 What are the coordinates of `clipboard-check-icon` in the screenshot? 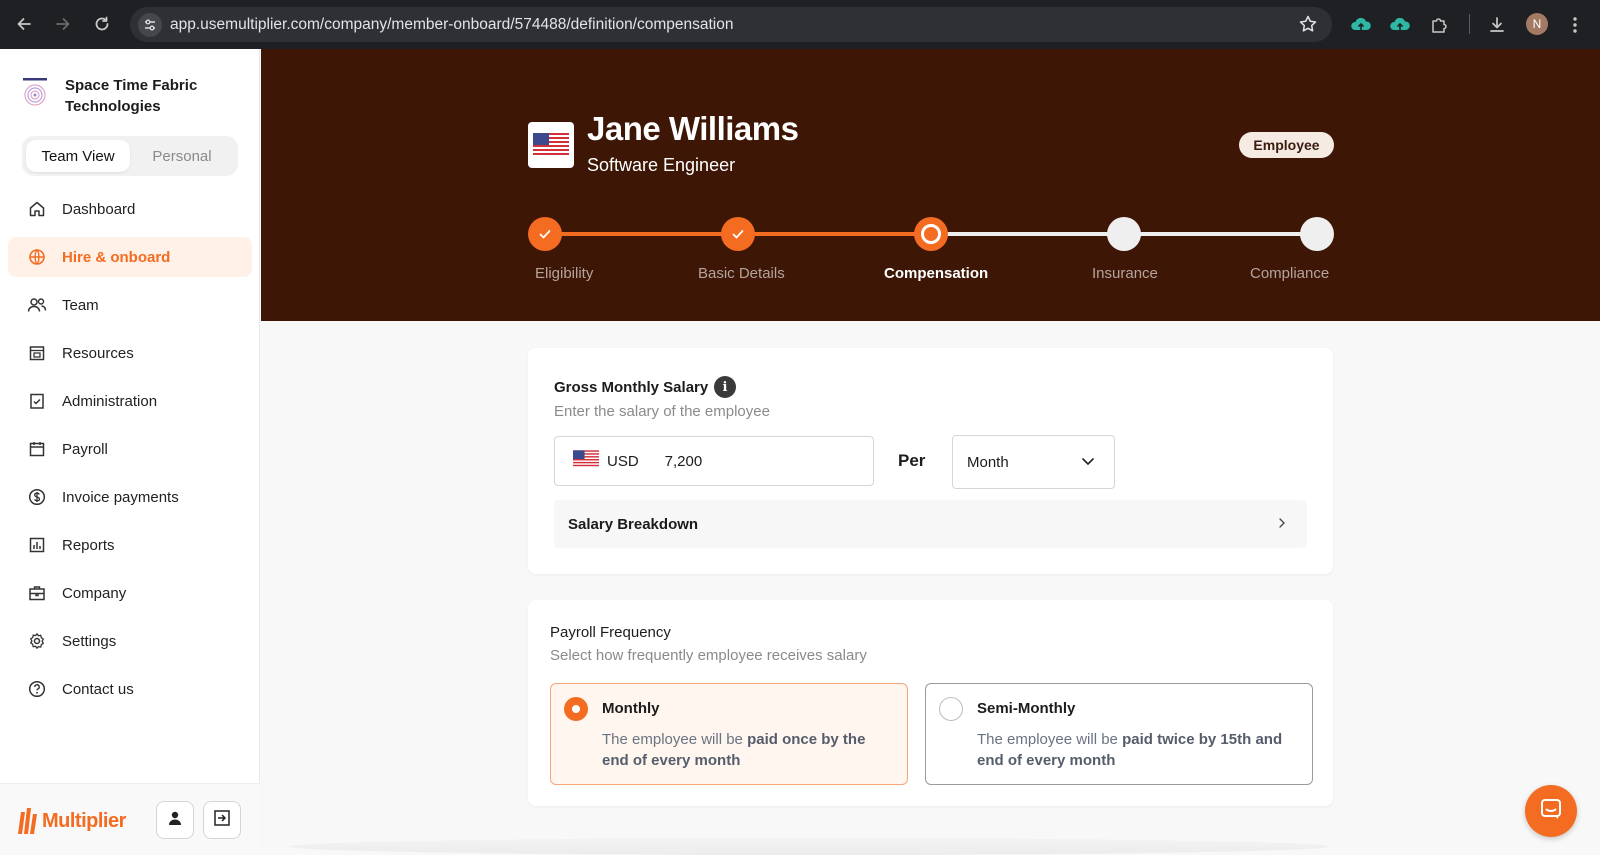 It's located at (37, 401).